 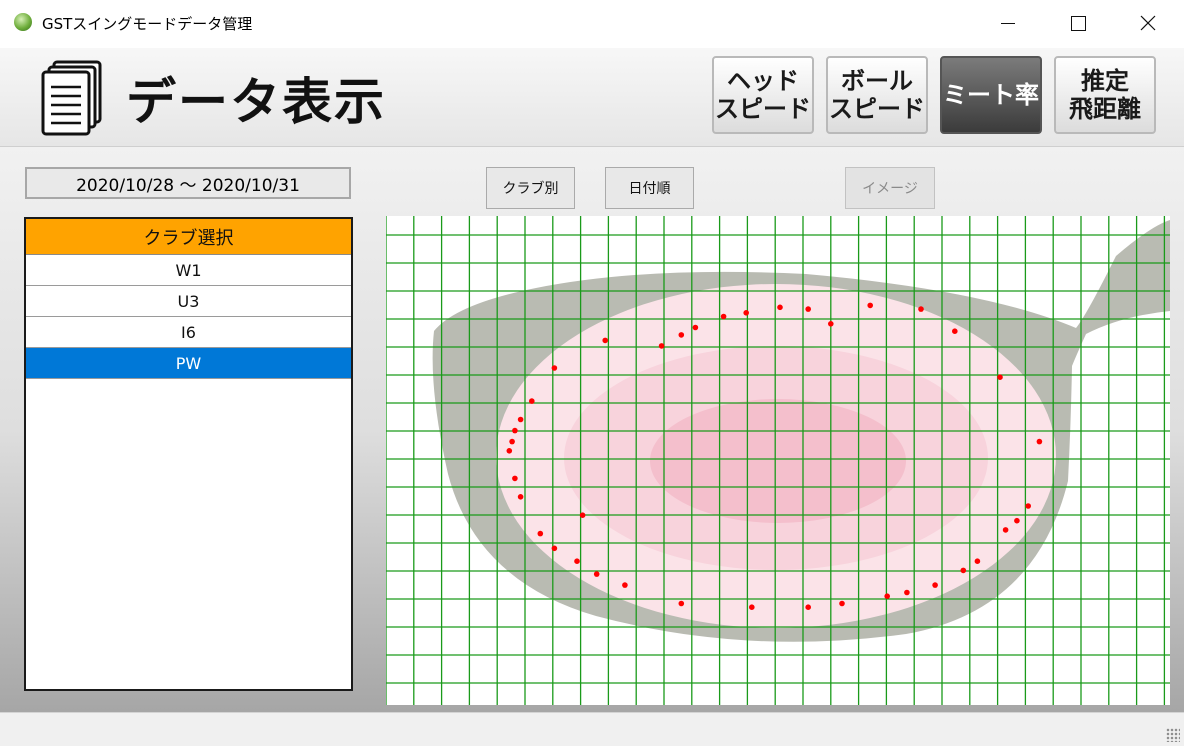 What do you see at coordinates (188, 183) in the screenshot?
I see `date-range-field: 2020/10/28 ～ 2020/10/31` at bounding box center [188, 183].